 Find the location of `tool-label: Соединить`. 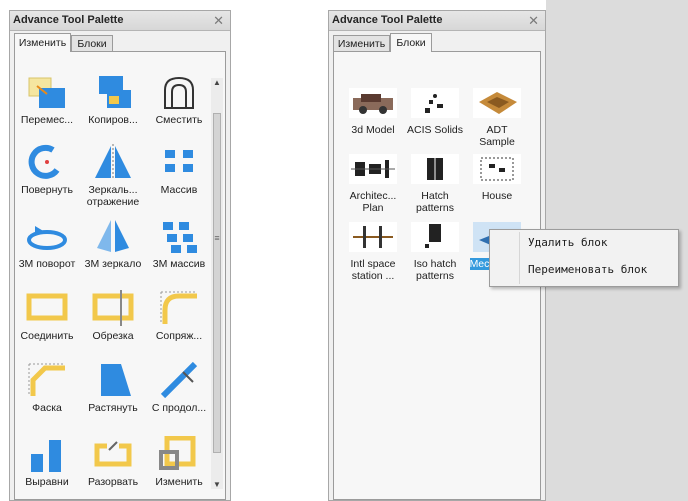

tool-label: Соединить is located at coordinates (47, 336).